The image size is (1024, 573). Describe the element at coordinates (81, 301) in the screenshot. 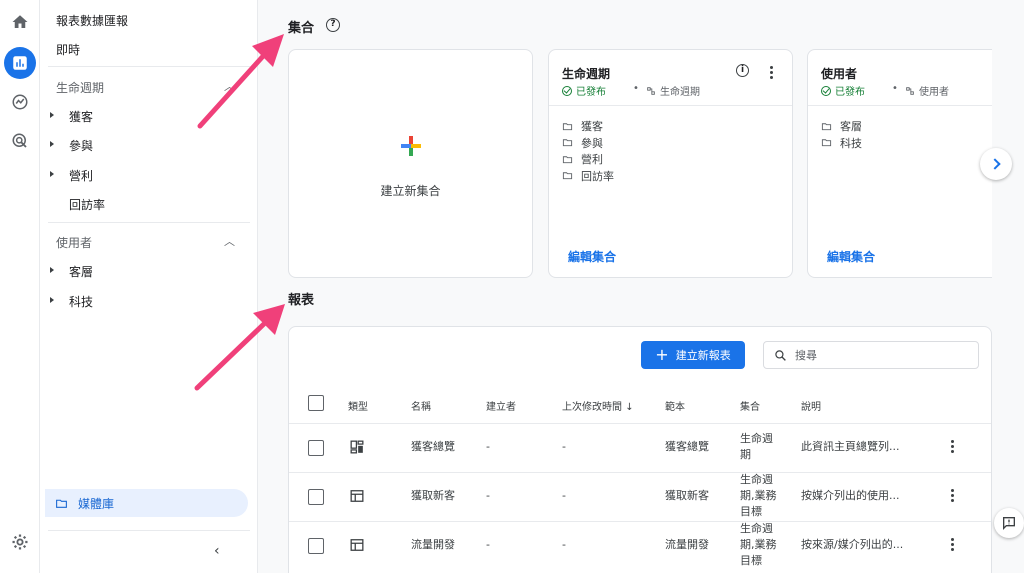

I see `sidebar-item-tech: 科技` at that location.